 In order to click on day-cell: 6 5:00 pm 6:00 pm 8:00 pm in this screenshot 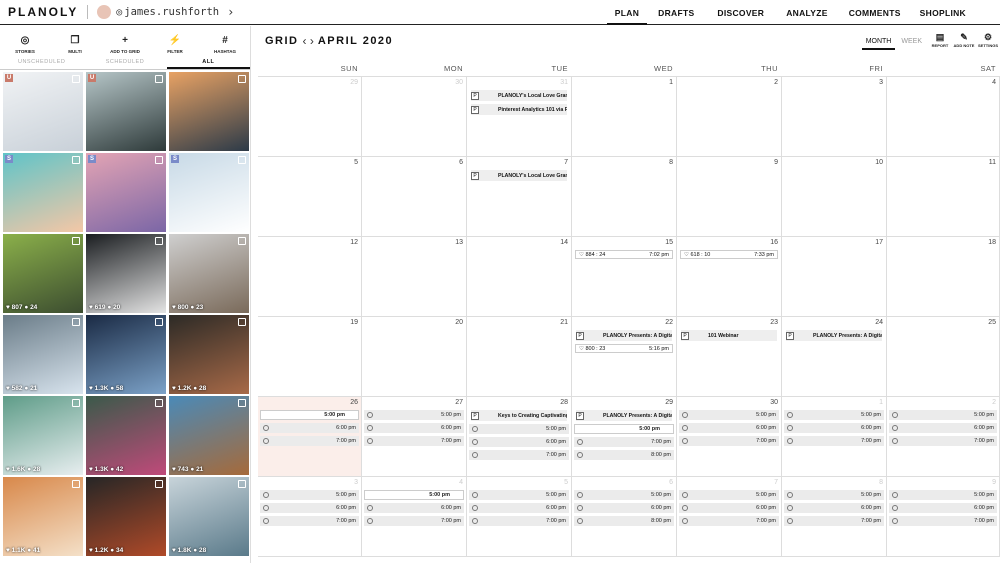, I will do `click(624, 517)`.